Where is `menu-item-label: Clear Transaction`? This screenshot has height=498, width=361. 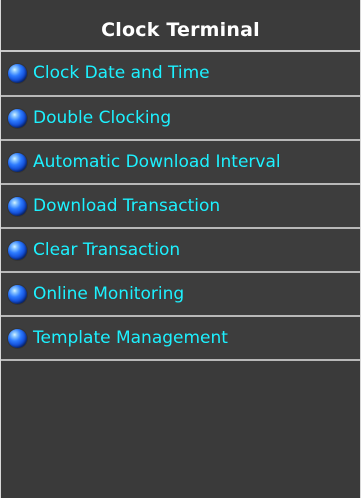
menu-item-label: Clear Transaction is located at coordinates (107, 249).